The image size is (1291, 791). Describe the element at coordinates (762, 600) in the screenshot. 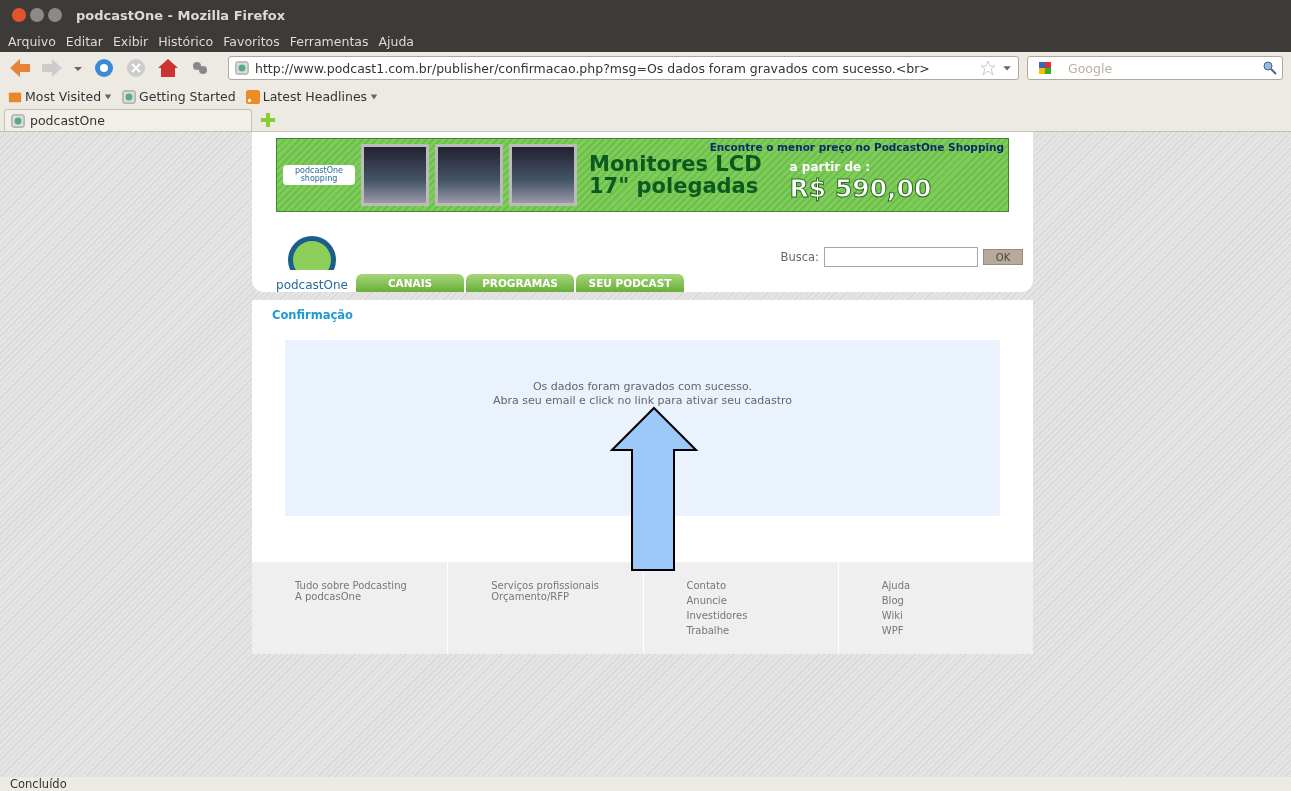

I see `footer-link: Anuncie` at that location.